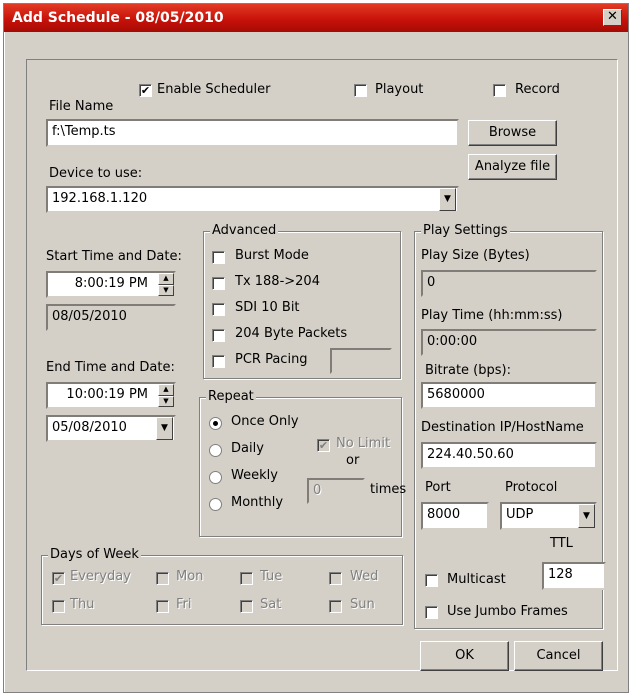 The height and width of the screenshot is (697, 636). I want to click on multicast-label: Multicast, so click(476, 579).